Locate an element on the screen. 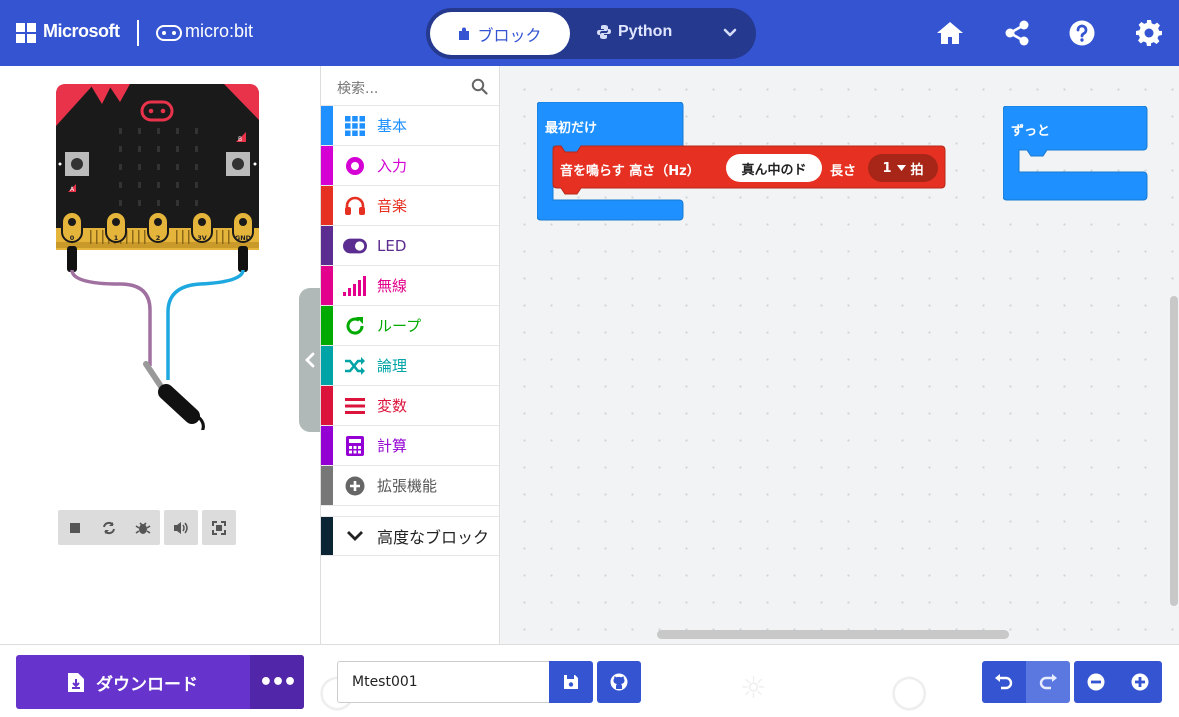  zoom-in-button is located at coordinates (1140, 682).